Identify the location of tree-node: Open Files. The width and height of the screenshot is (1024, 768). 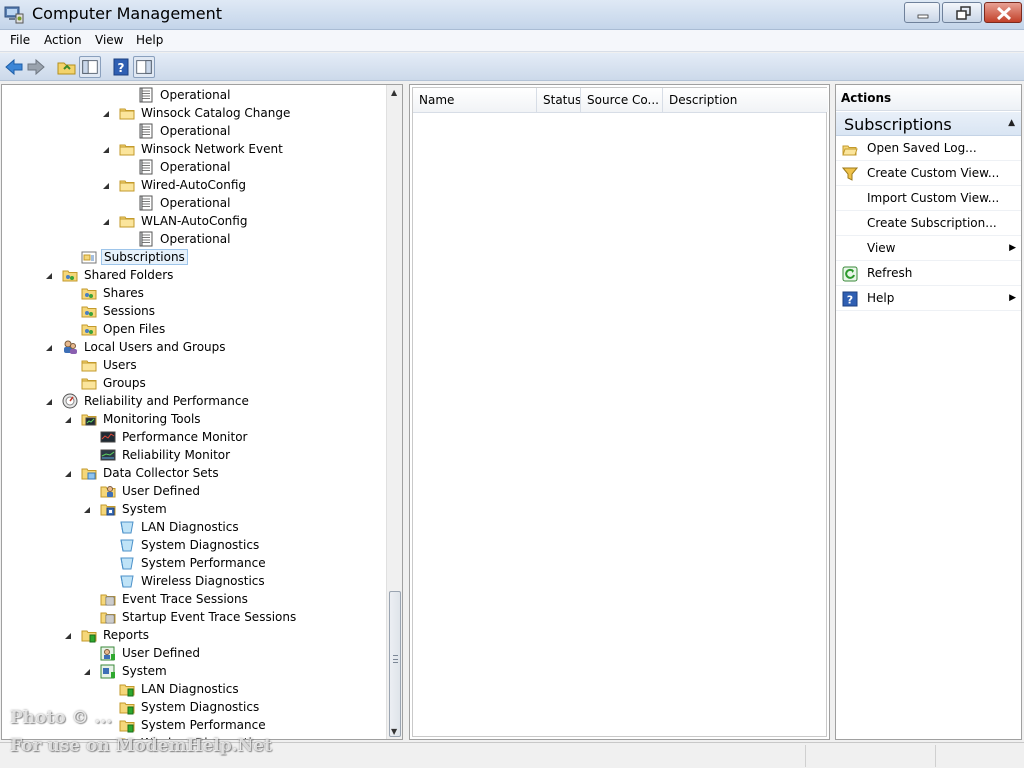
(124, 329).